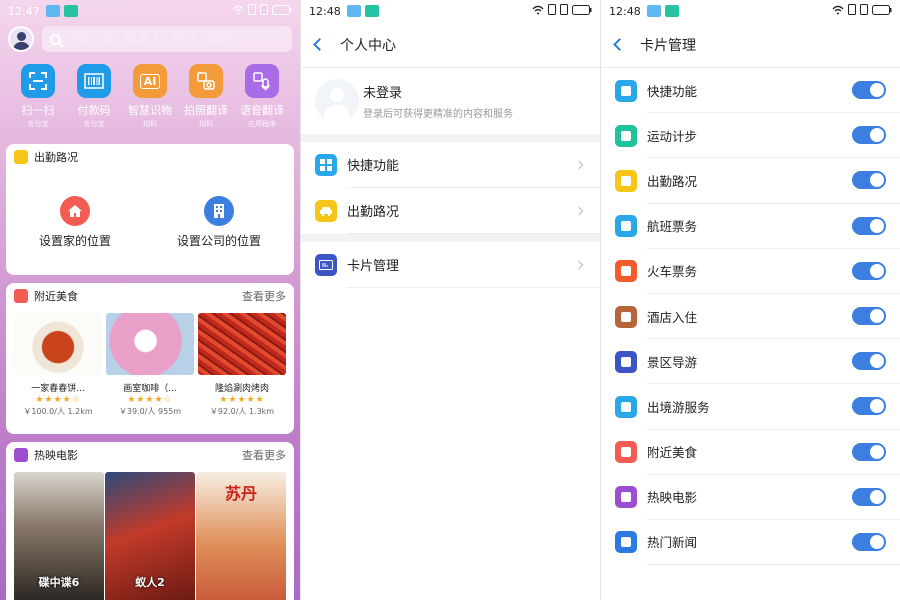  I want to click on voice-translate-icon, so click(262, 81).